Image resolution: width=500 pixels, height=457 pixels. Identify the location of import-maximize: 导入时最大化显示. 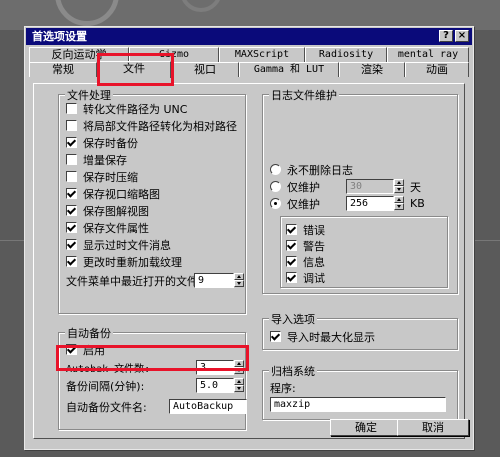
(322, 336).